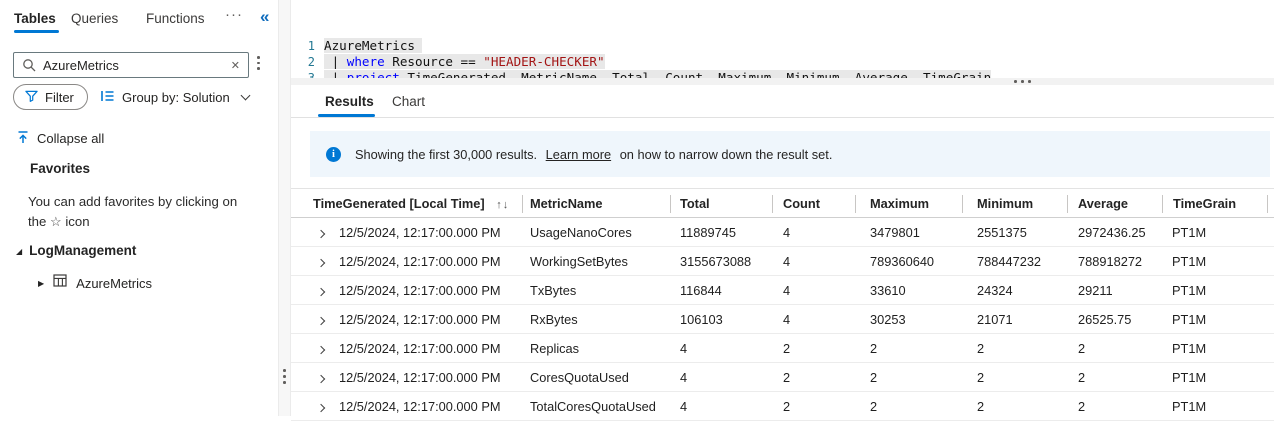  What do you see at coordinates (553, 290) in the screenshot?
I see `cell-metricname: TxBytes` at bounding box center [553, 290].